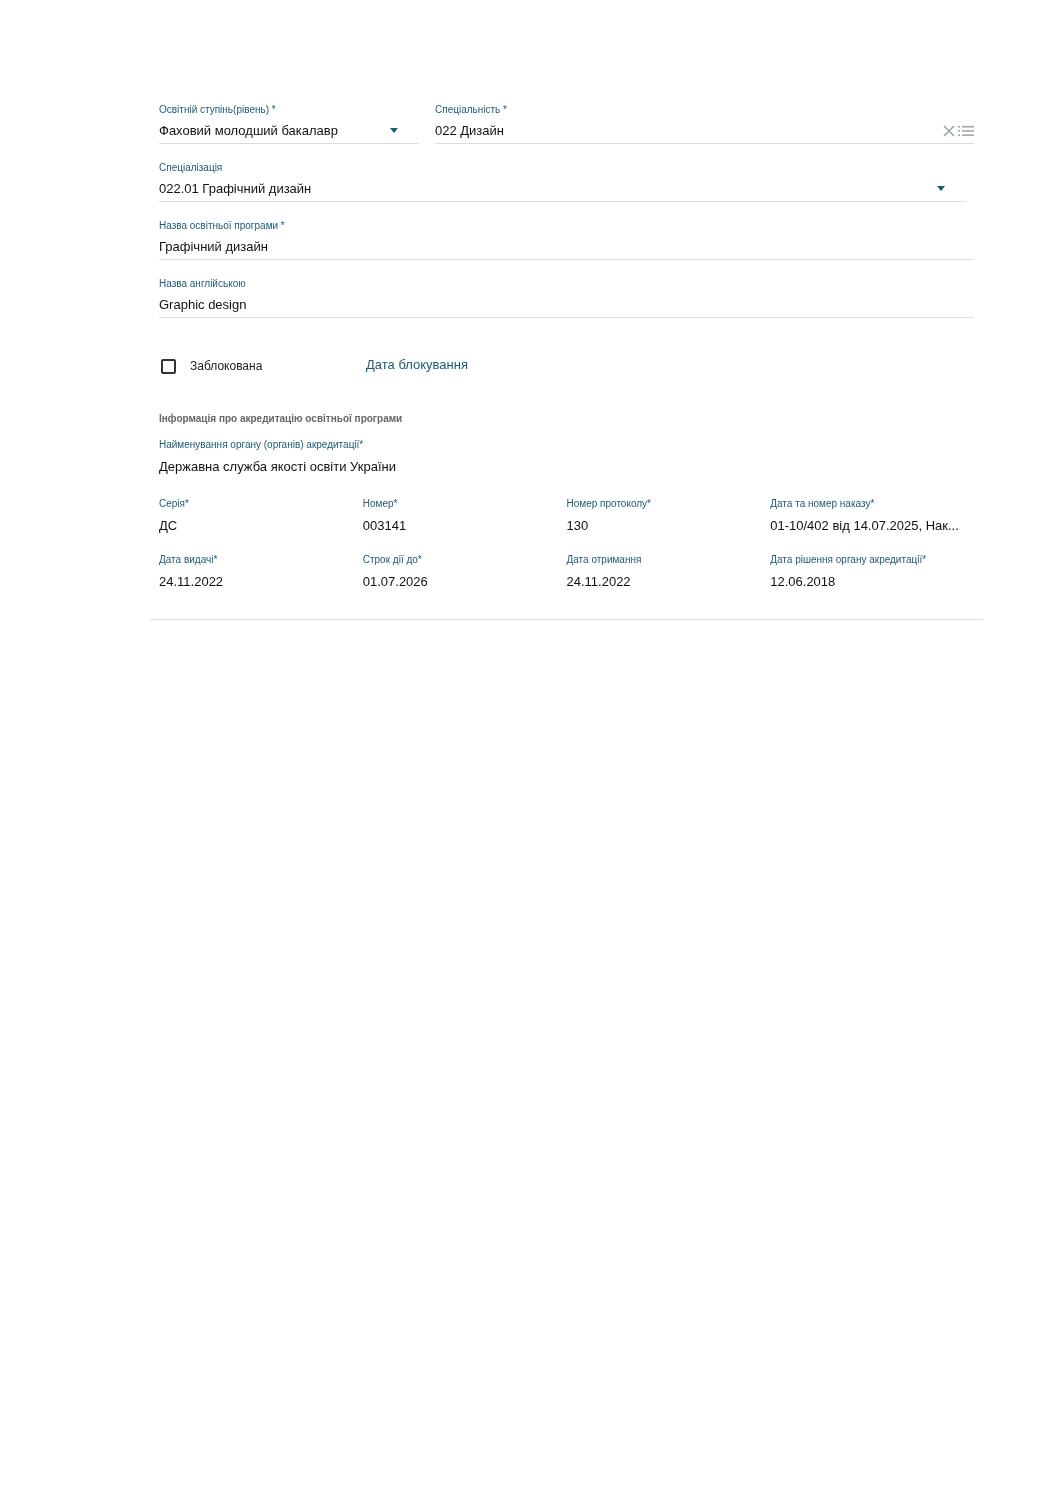 Image resolution: width=1058 pixels, height=1497 pixels. Describe the element at coordinates (191, 168) in the screenshot. I see `field-label: Спеціалізація` at that location.